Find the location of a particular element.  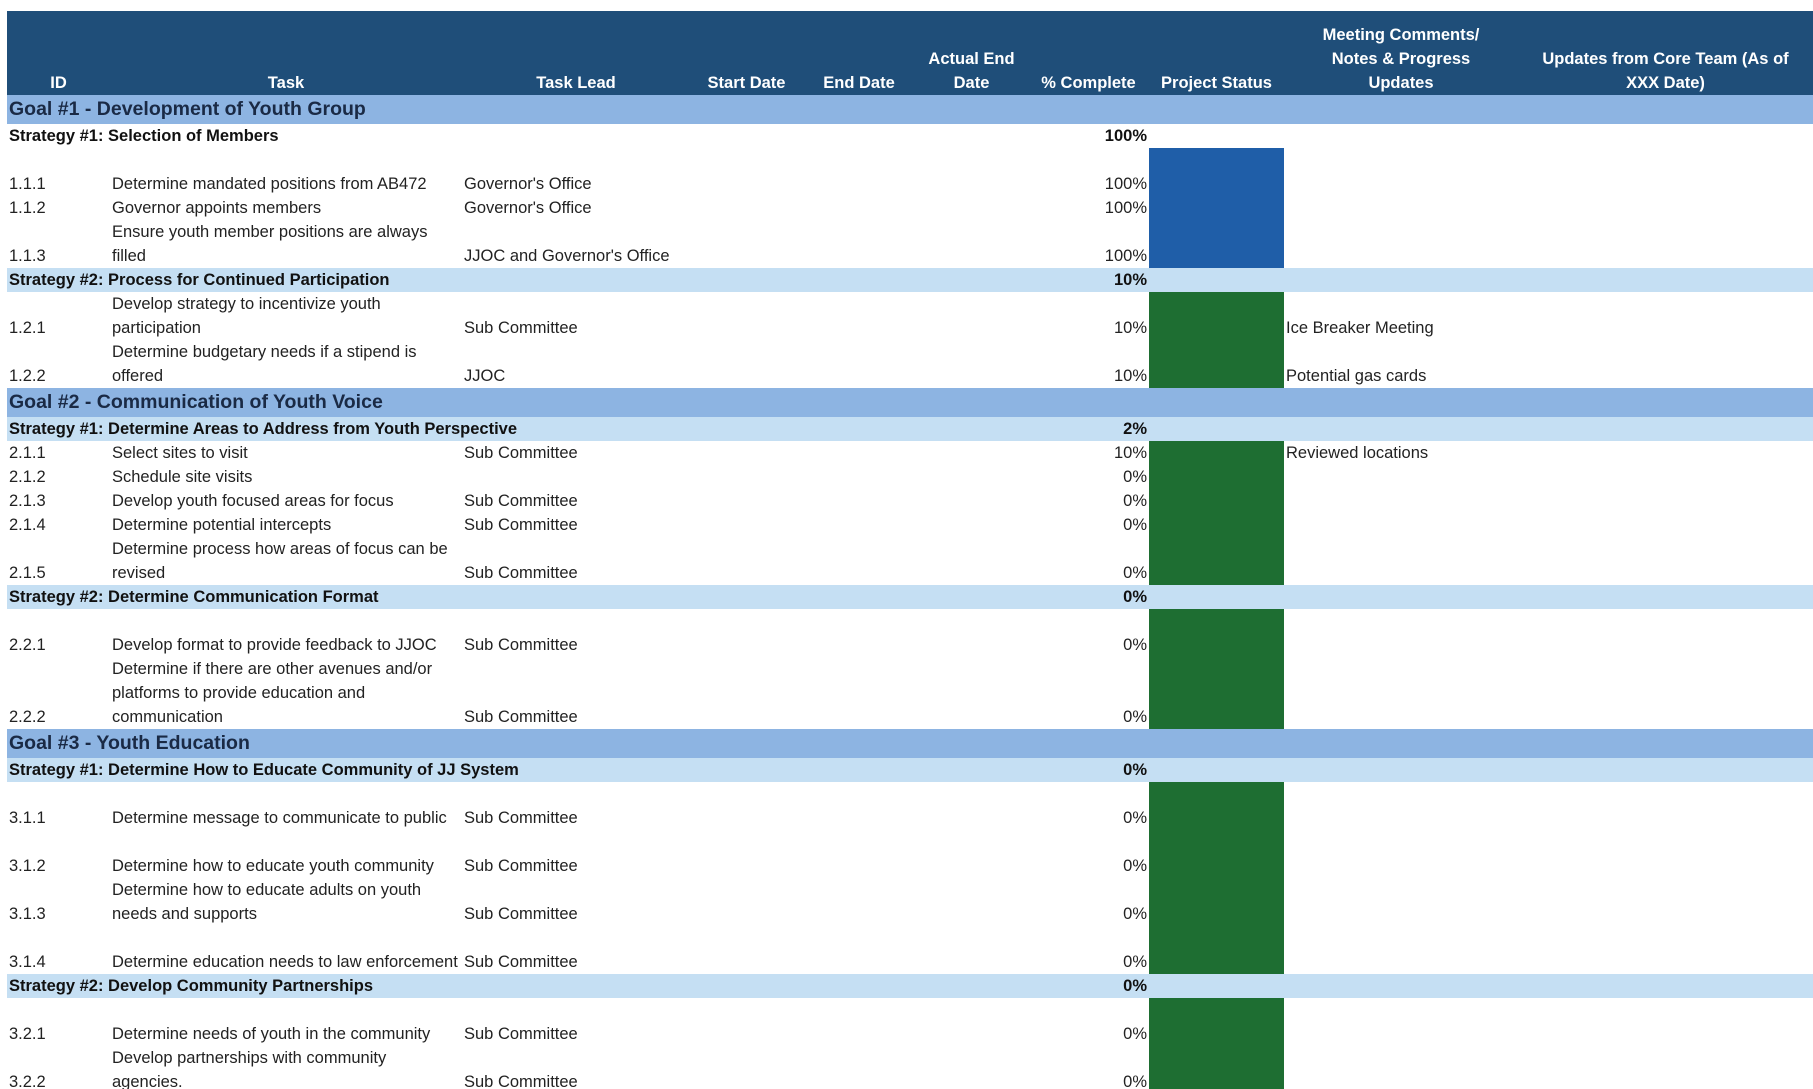

task-notes: Ice Breaker Meeting is located at coordinates (1401, 316).